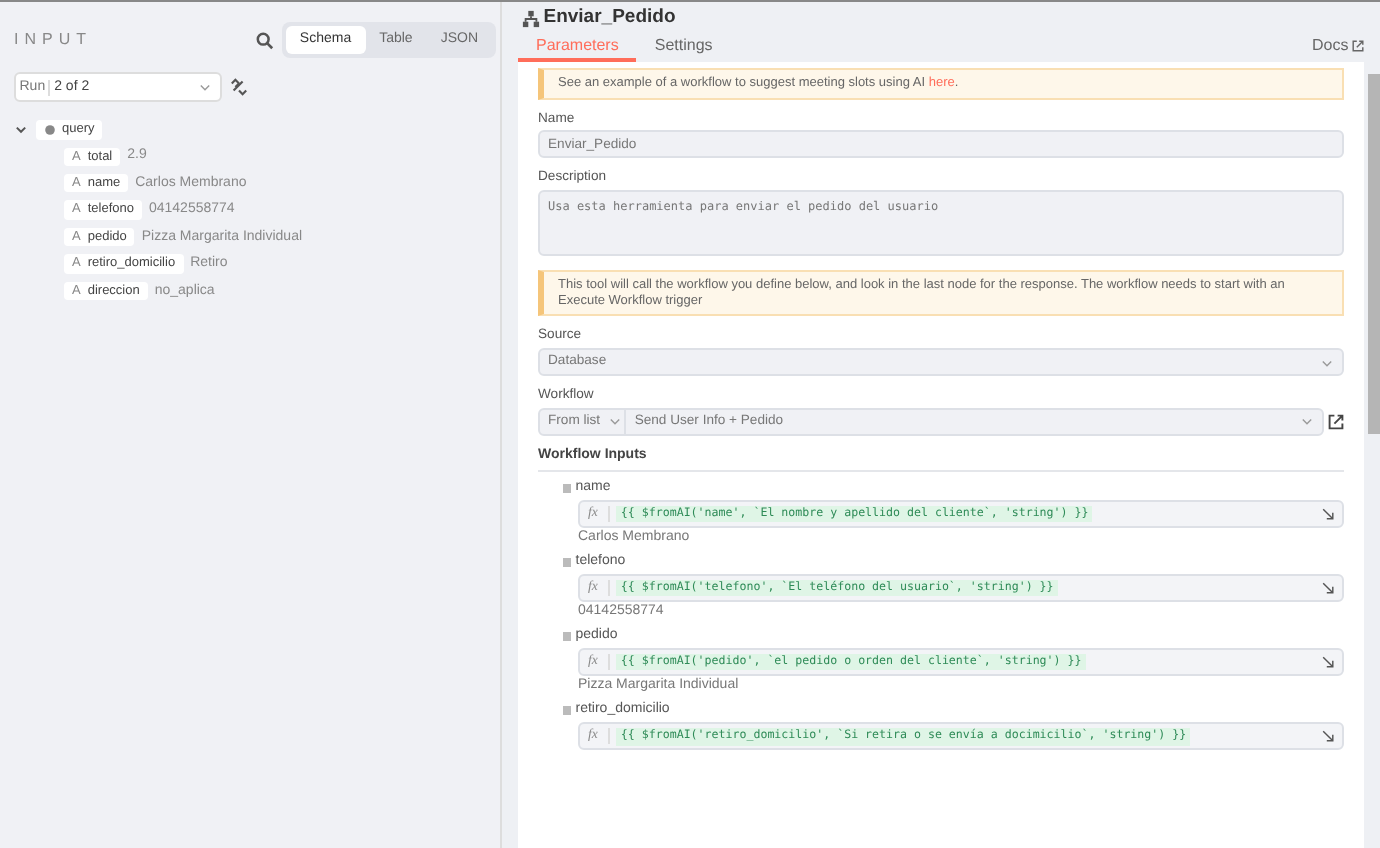  I want to click on node-title: Enviar_Pedido, so click(609, 18).